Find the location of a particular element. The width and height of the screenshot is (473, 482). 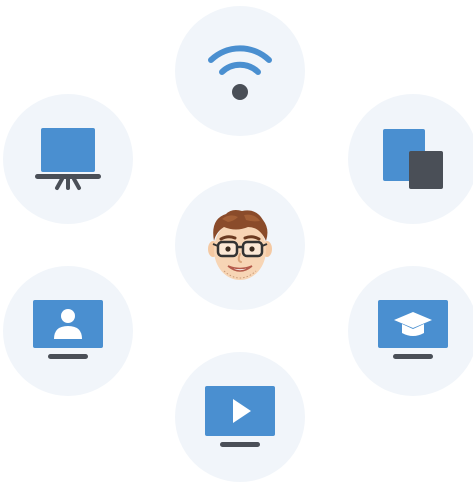

user-monitor-icon is located at coordinates (68, 329).